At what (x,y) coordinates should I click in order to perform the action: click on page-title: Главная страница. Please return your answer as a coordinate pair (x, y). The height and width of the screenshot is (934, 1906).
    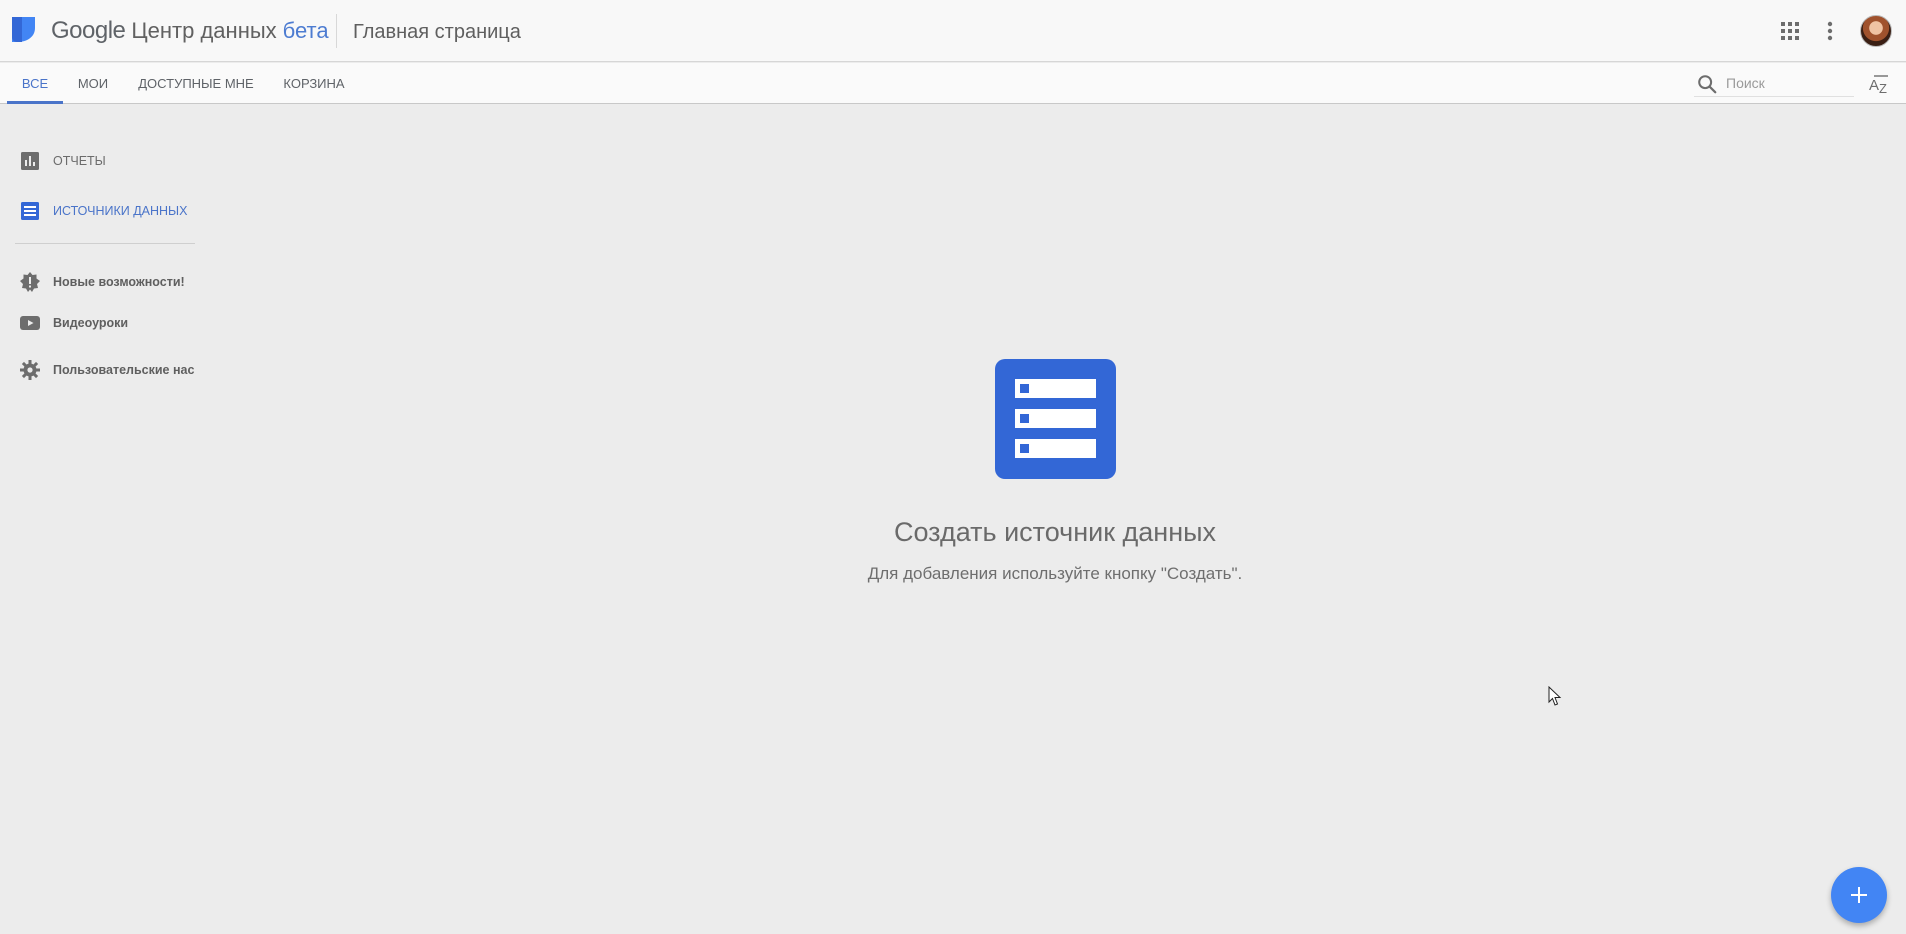
    Looking at the image, I should click on (437, 32).